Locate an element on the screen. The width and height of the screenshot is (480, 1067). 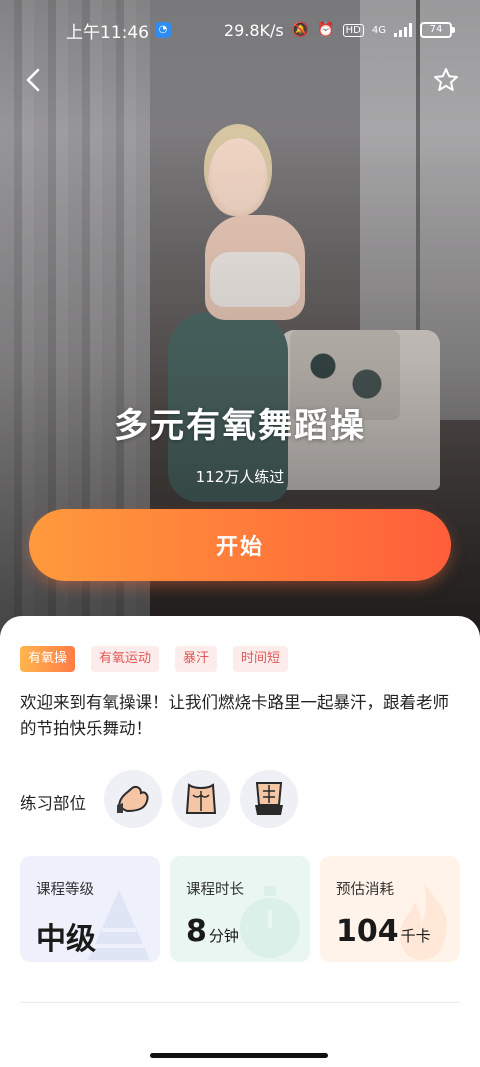
mute-bell-icon: 🔕 is located at coordinates (300, 30).